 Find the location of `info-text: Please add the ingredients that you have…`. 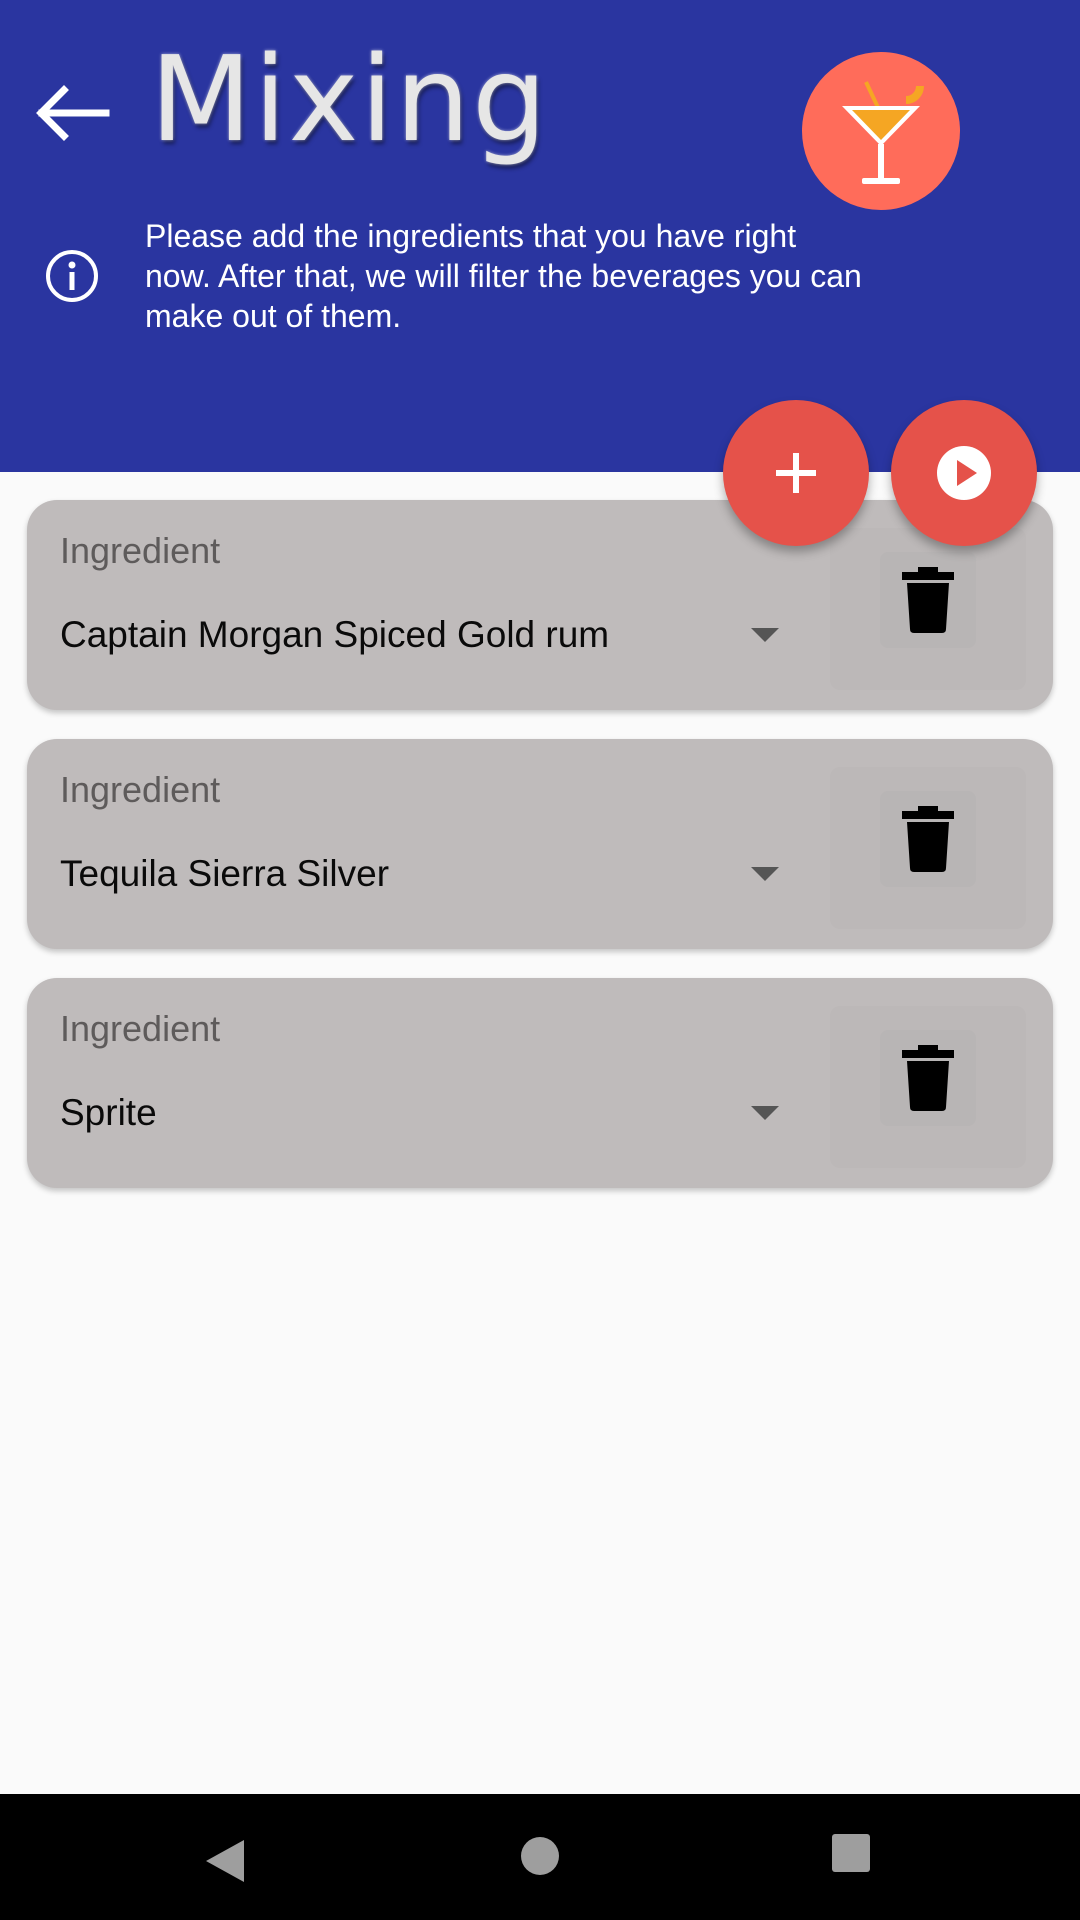

info-text: Please add the ingredients that you have… is located at coordinates (503, 276).